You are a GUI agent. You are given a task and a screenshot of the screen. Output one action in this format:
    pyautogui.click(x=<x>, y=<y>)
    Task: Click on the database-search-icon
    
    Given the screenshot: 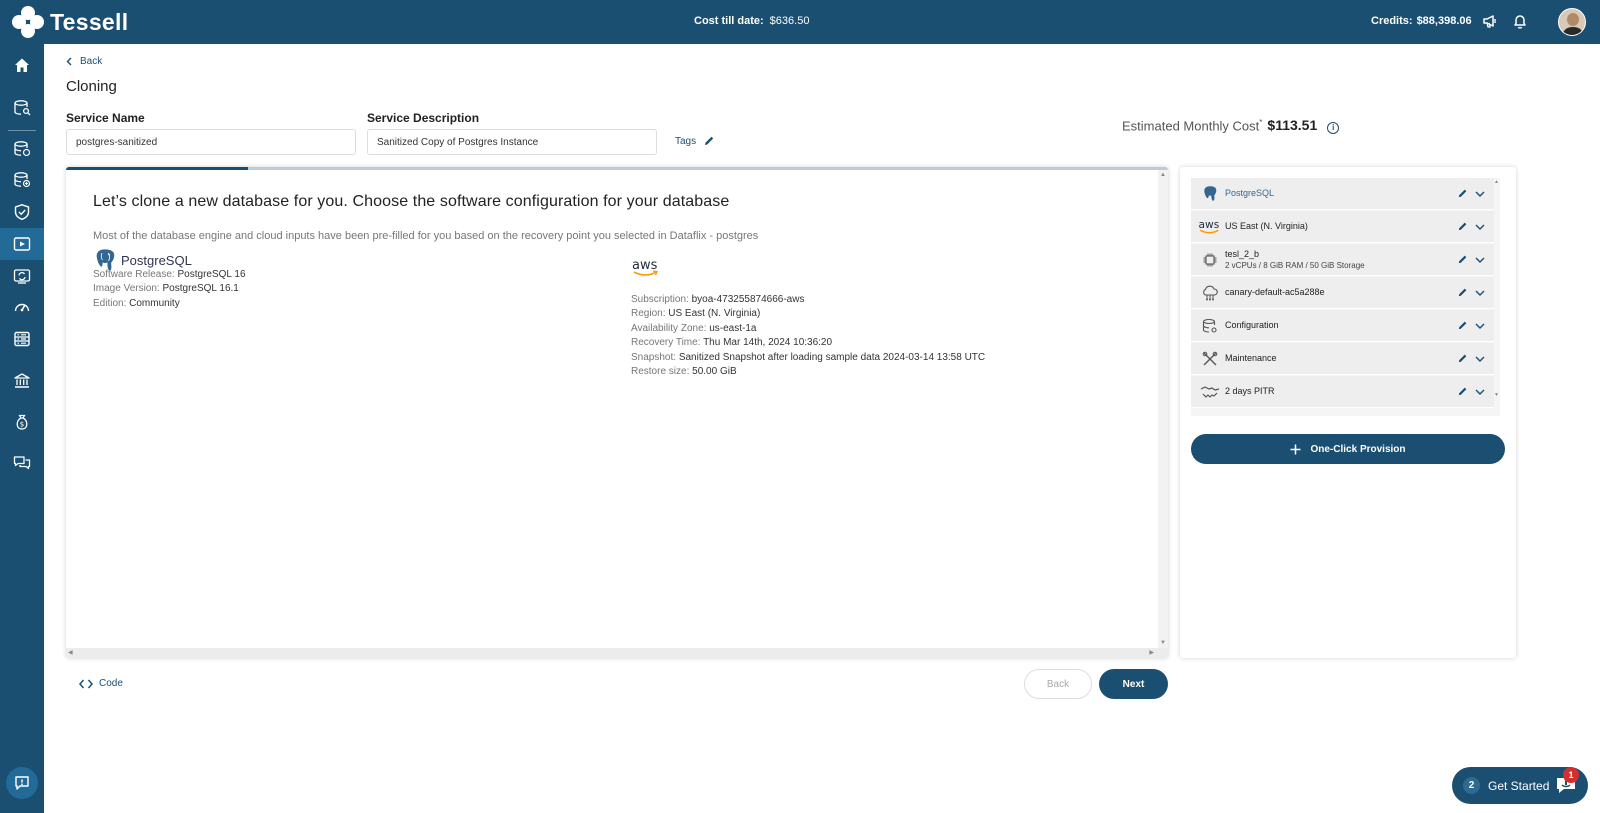 What is the action you would take?
    pyautogui.click(x=22, y=108)
    